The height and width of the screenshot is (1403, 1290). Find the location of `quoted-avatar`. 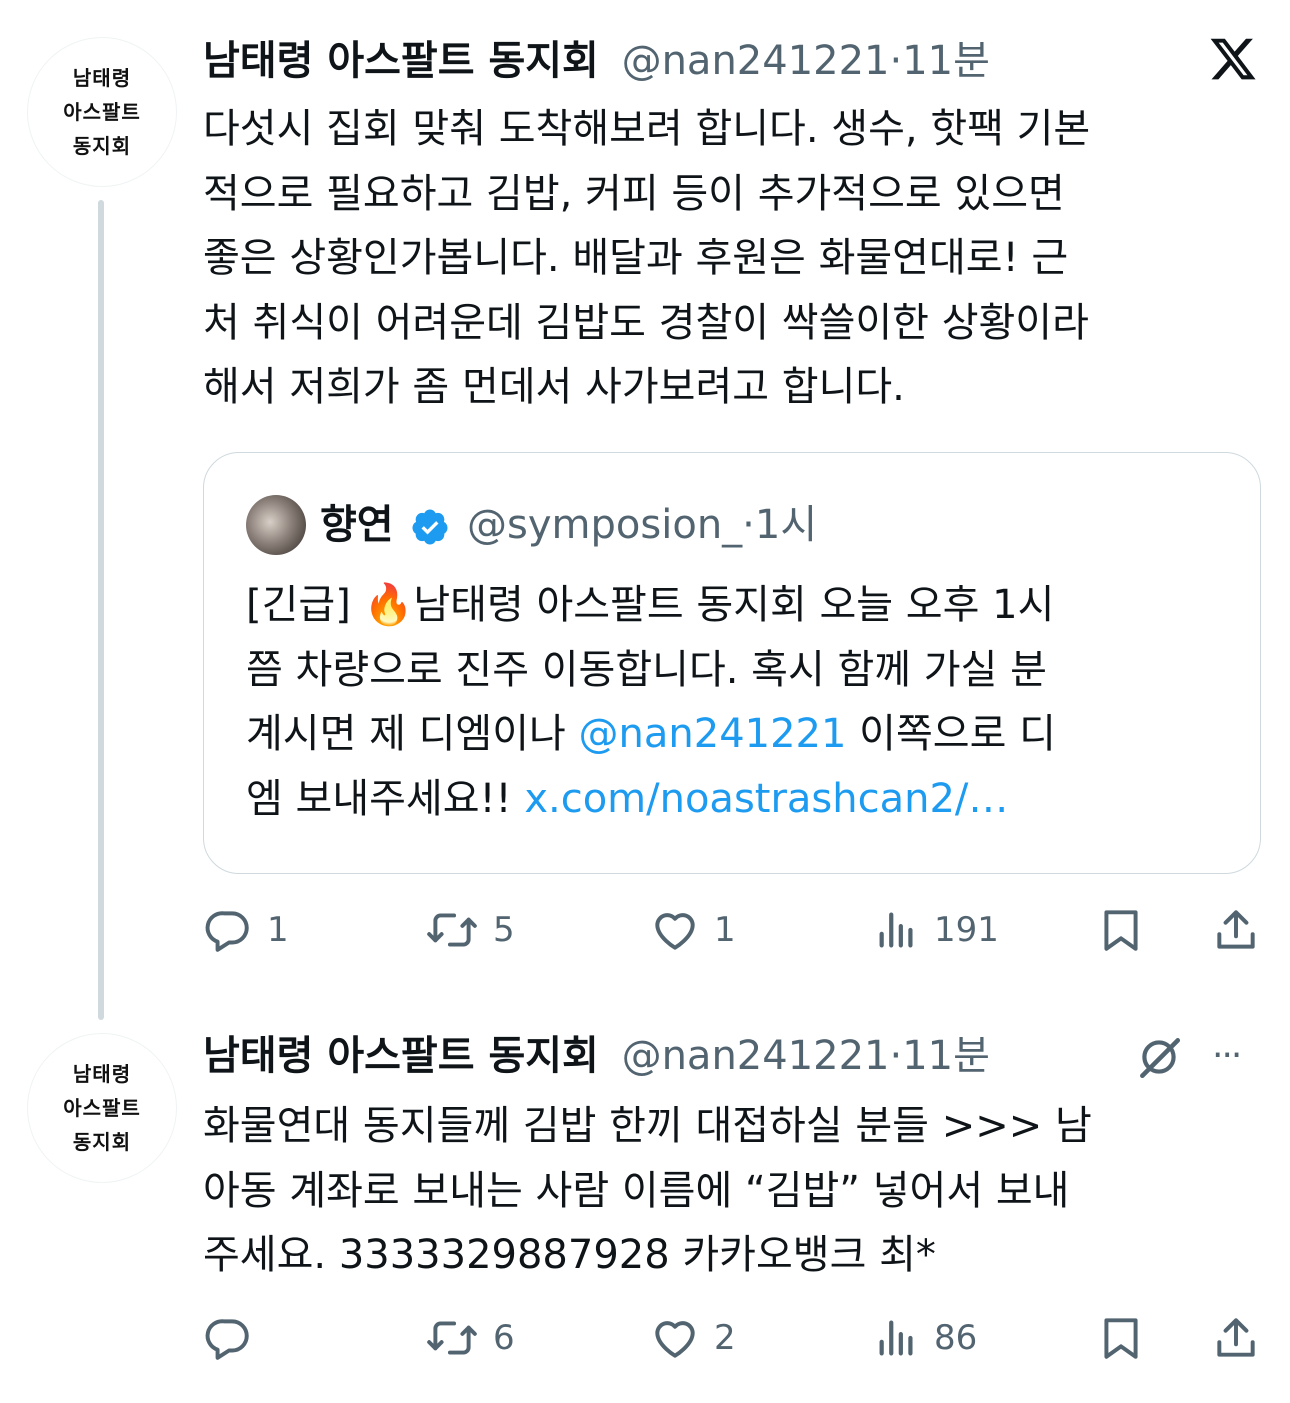

quoted-avatar is located at coordinates (276, 525).